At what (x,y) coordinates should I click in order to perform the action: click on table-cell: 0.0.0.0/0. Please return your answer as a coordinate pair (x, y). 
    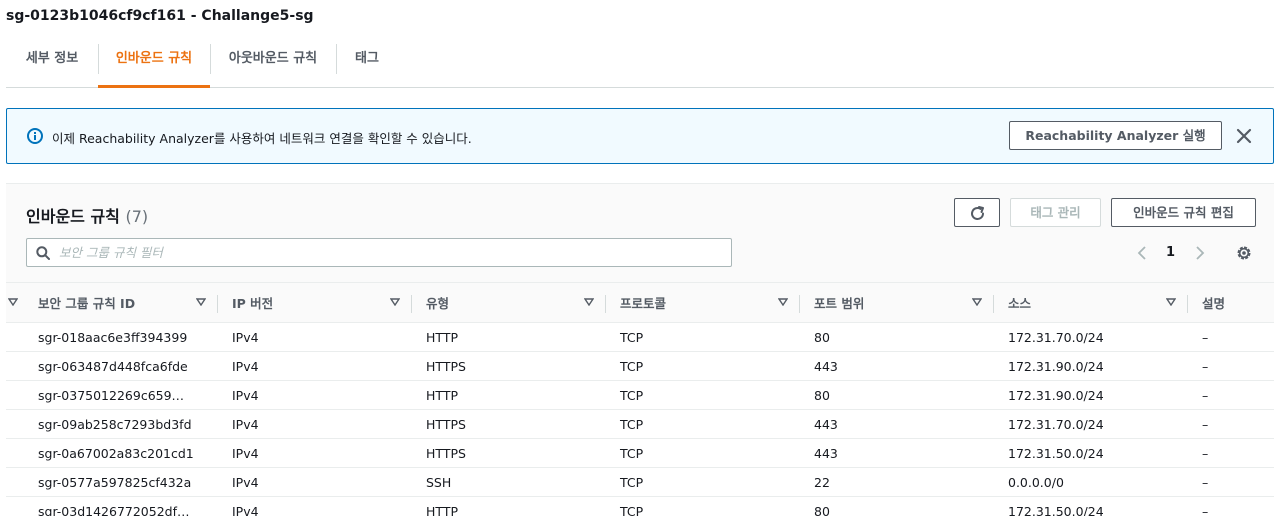
    Looking at the image, I should click on (1091, 482).